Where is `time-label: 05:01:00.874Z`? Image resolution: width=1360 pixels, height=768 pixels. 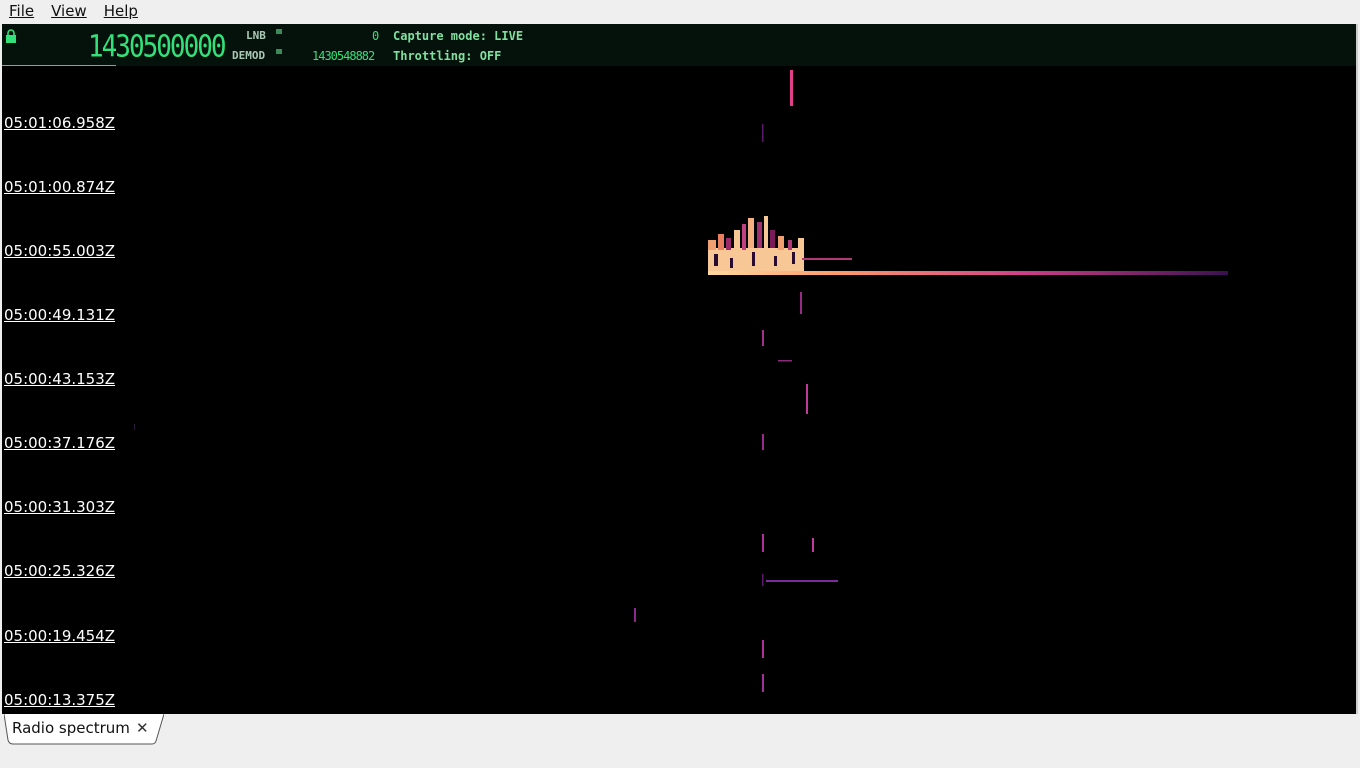
time-label: 05:01:00.874Z is located at coordinates (60, 187).